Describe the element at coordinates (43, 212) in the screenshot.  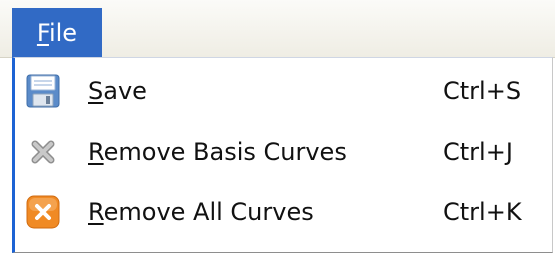
I see `remove-all-icon` at that location.